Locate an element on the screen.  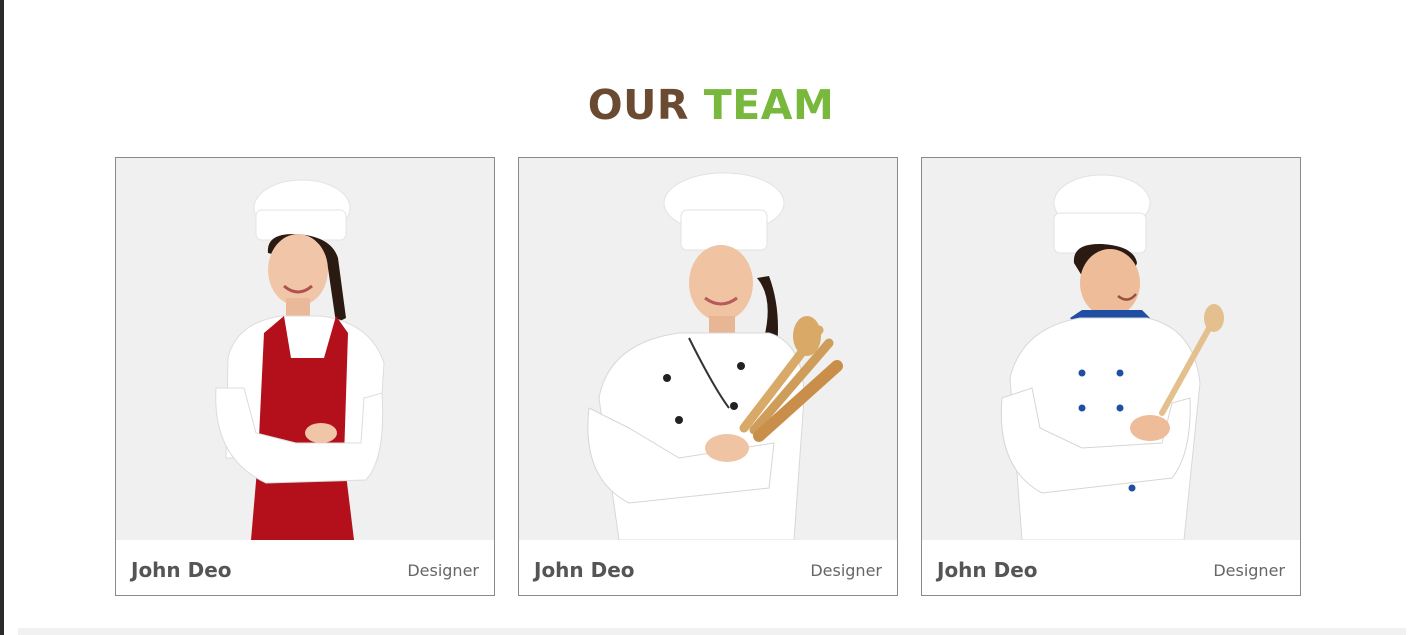
section-title: OUR TEAM is located at coordinates (711, 105).